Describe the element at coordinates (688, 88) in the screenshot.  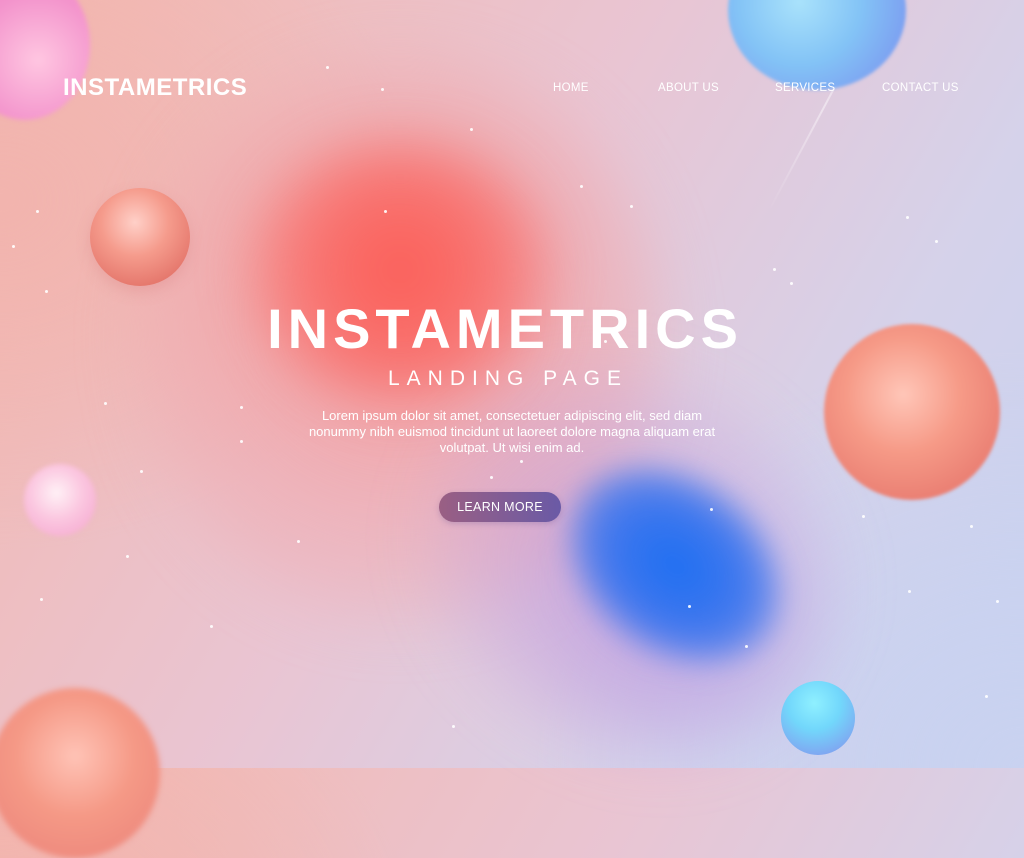
I see `nav-link-about-us: ABOUT US` at that location.